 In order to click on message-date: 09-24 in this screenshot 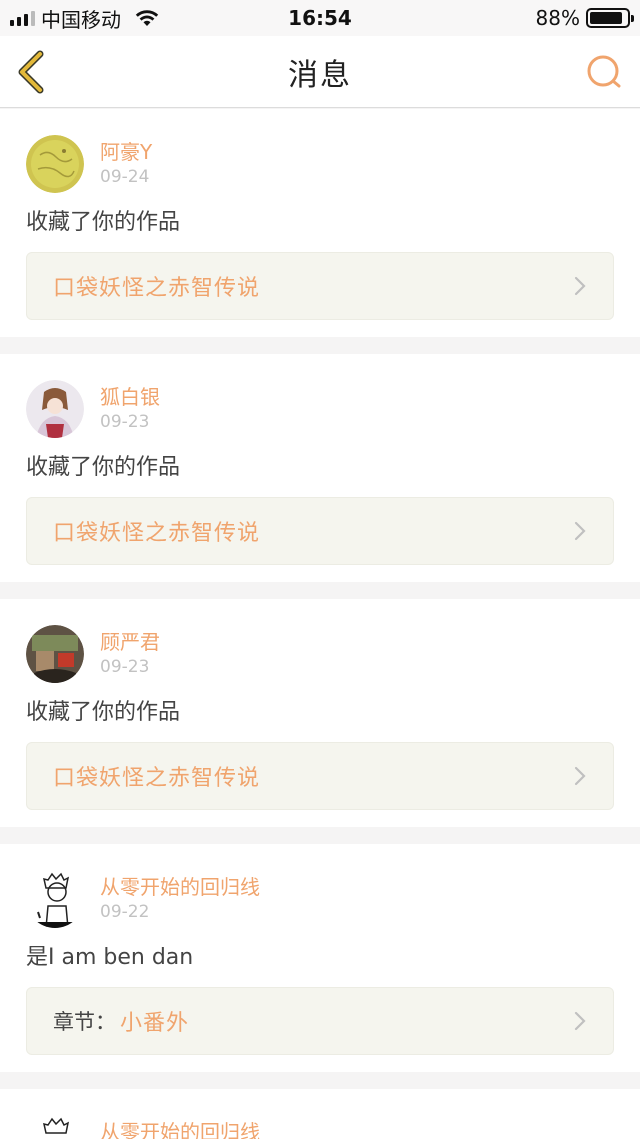, I will do `click(125, 177)`.